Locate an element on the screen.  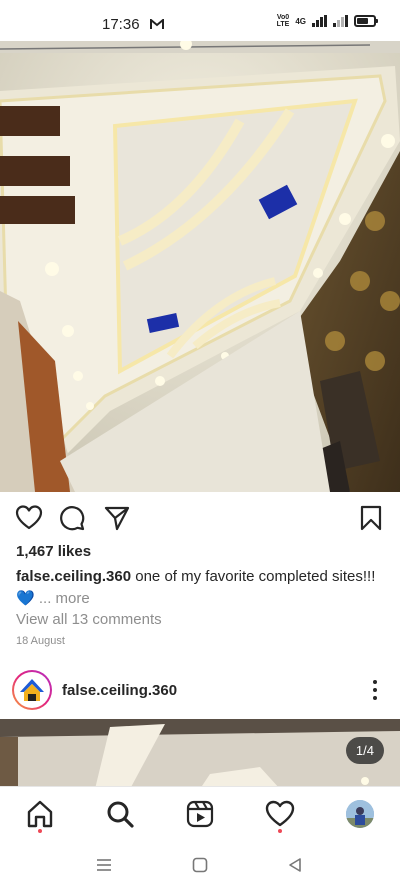
caption-text: one of my favorite completed sites!!! is located at coordinates (255, 576).